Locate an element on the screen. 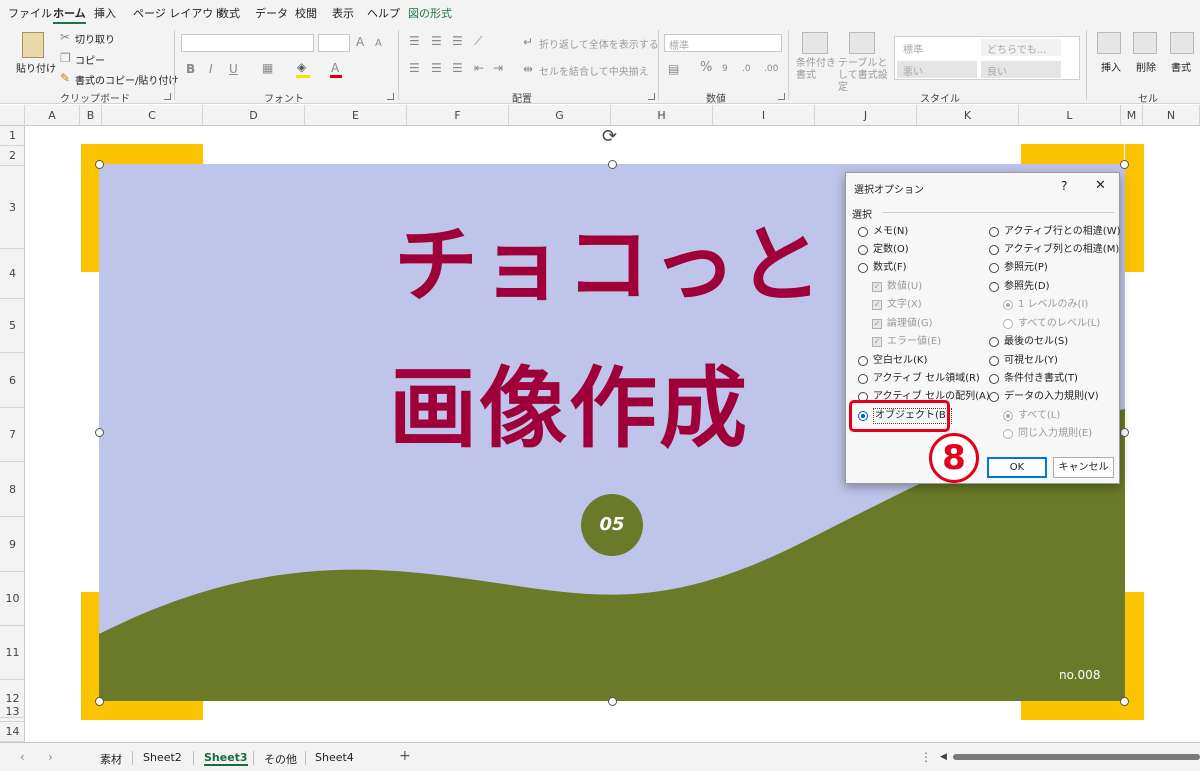 This screenshot has height=771, width=1200. cut-button: 切り取り is located at coordinates (95, 38).